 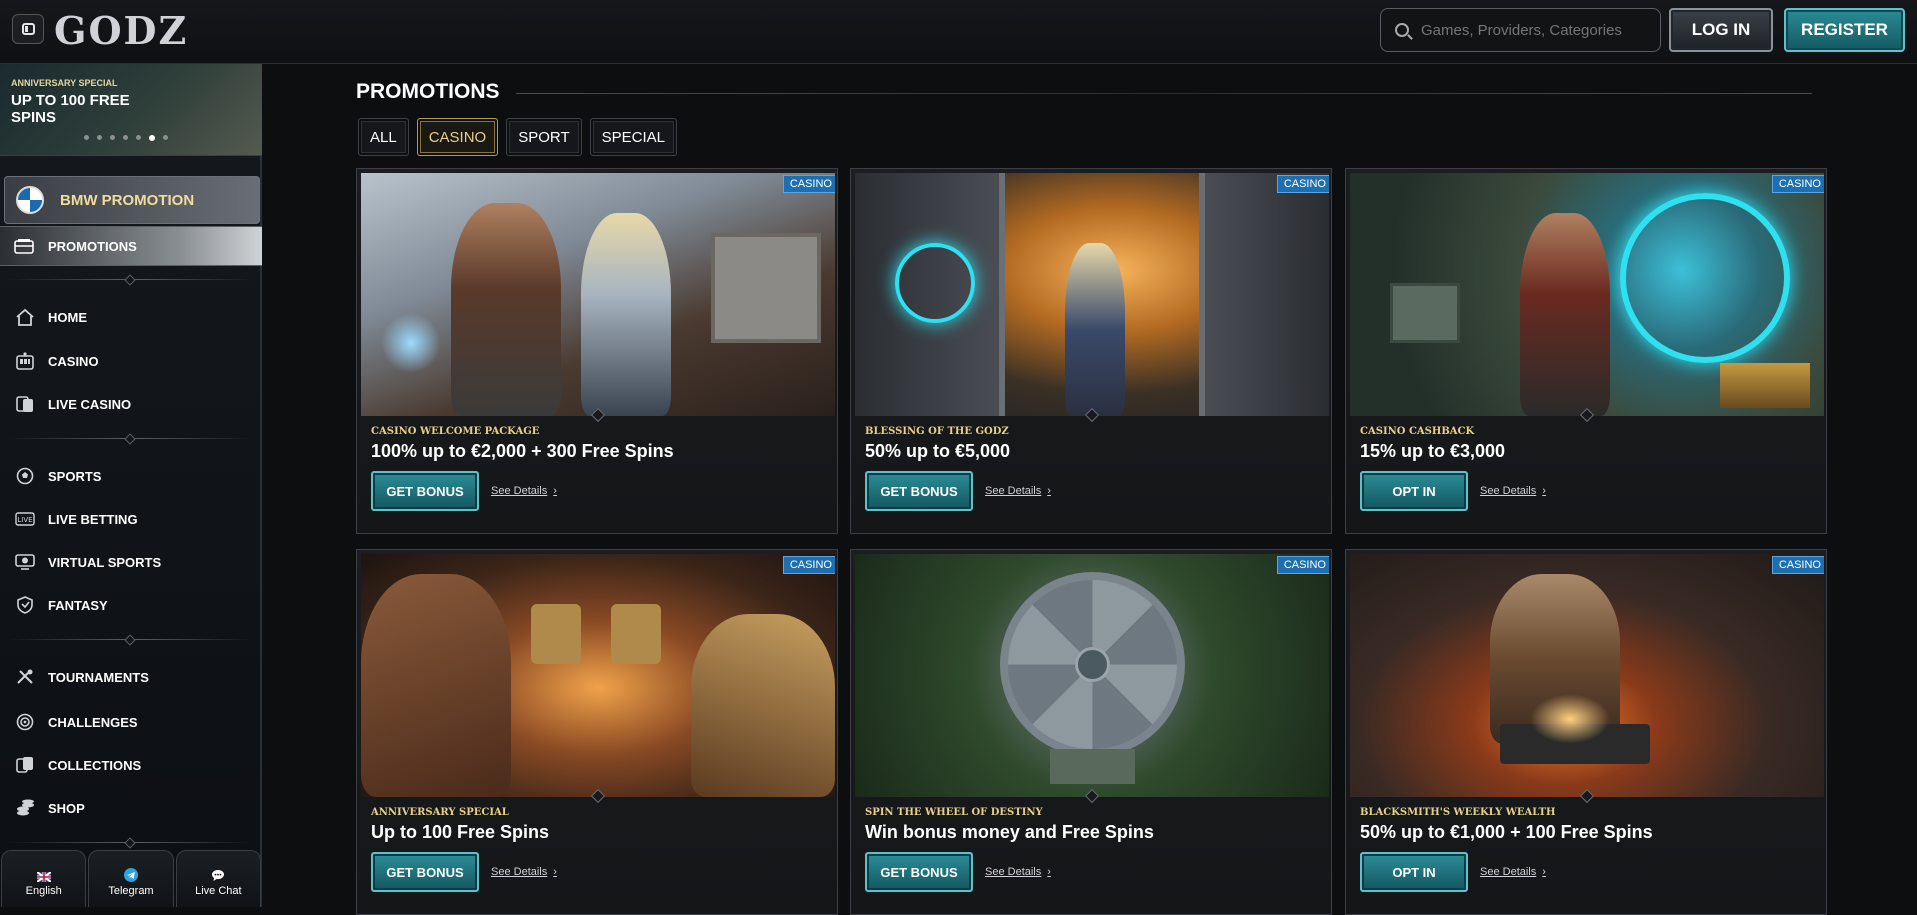 I want to click on viking-warriors-artwork, so click(x=598, y=294).